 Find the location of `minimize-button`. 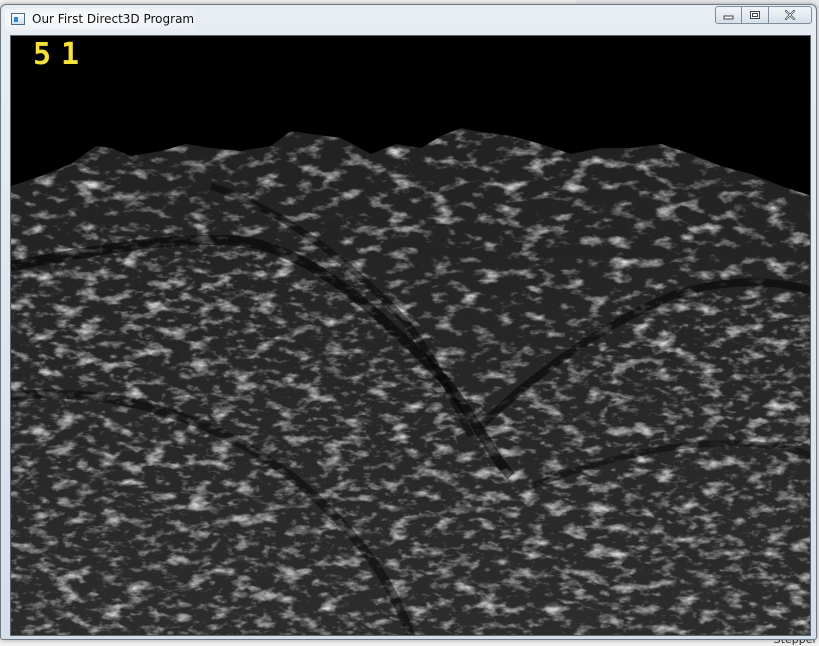

minimize-button is located at coordinates (728, 15).